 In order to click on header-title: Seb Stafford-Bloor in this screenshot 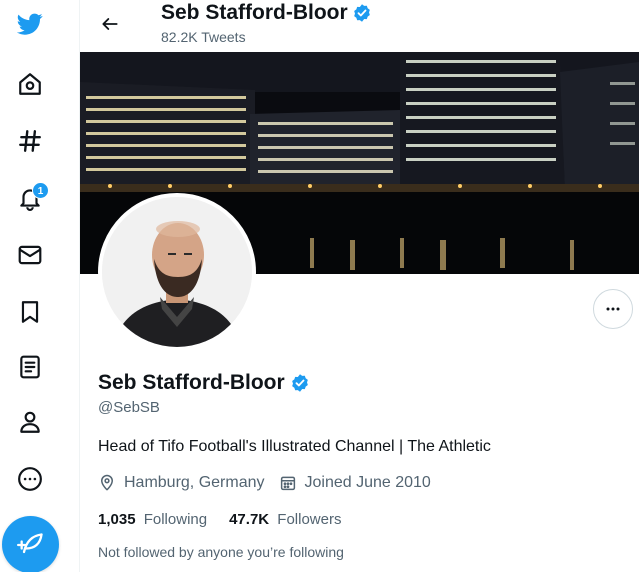, I will do `click(266, 13)`.